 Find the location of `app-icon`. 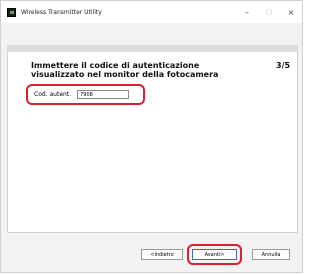

app-icon is located at coordinates (11, 12).